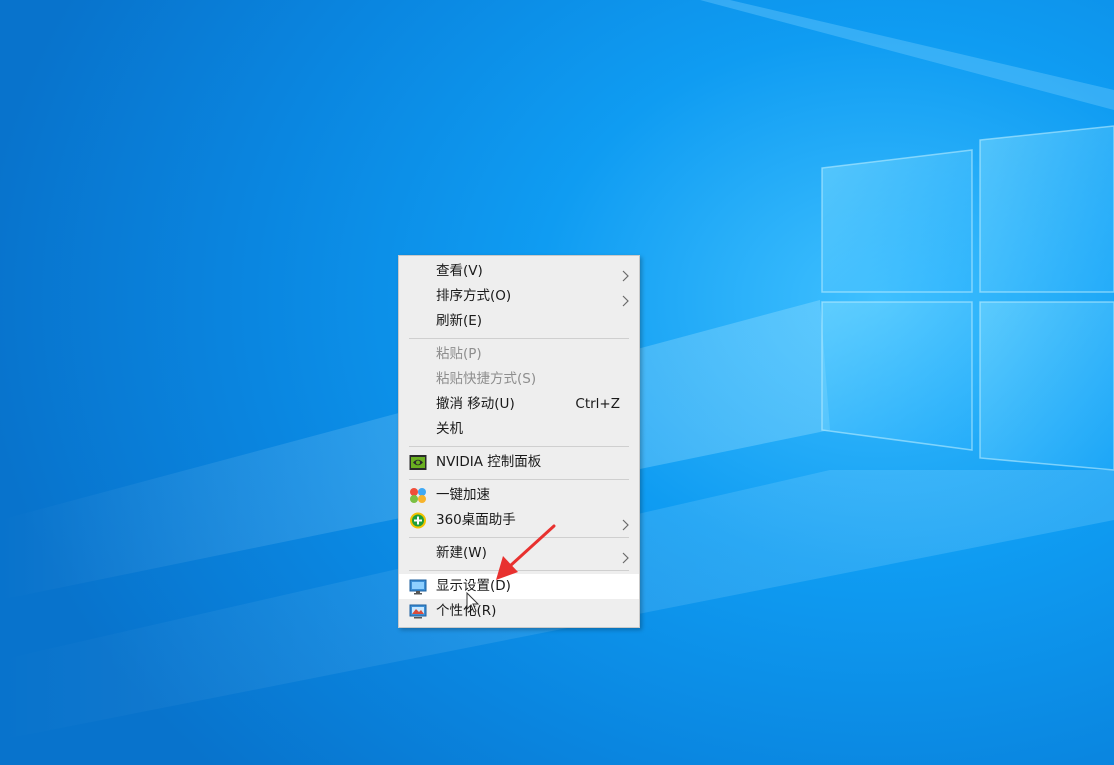  What do you see at coordinates (526, 552) in the screenshot?
I see `annotation-arrow` at bounding box center [526, 552].